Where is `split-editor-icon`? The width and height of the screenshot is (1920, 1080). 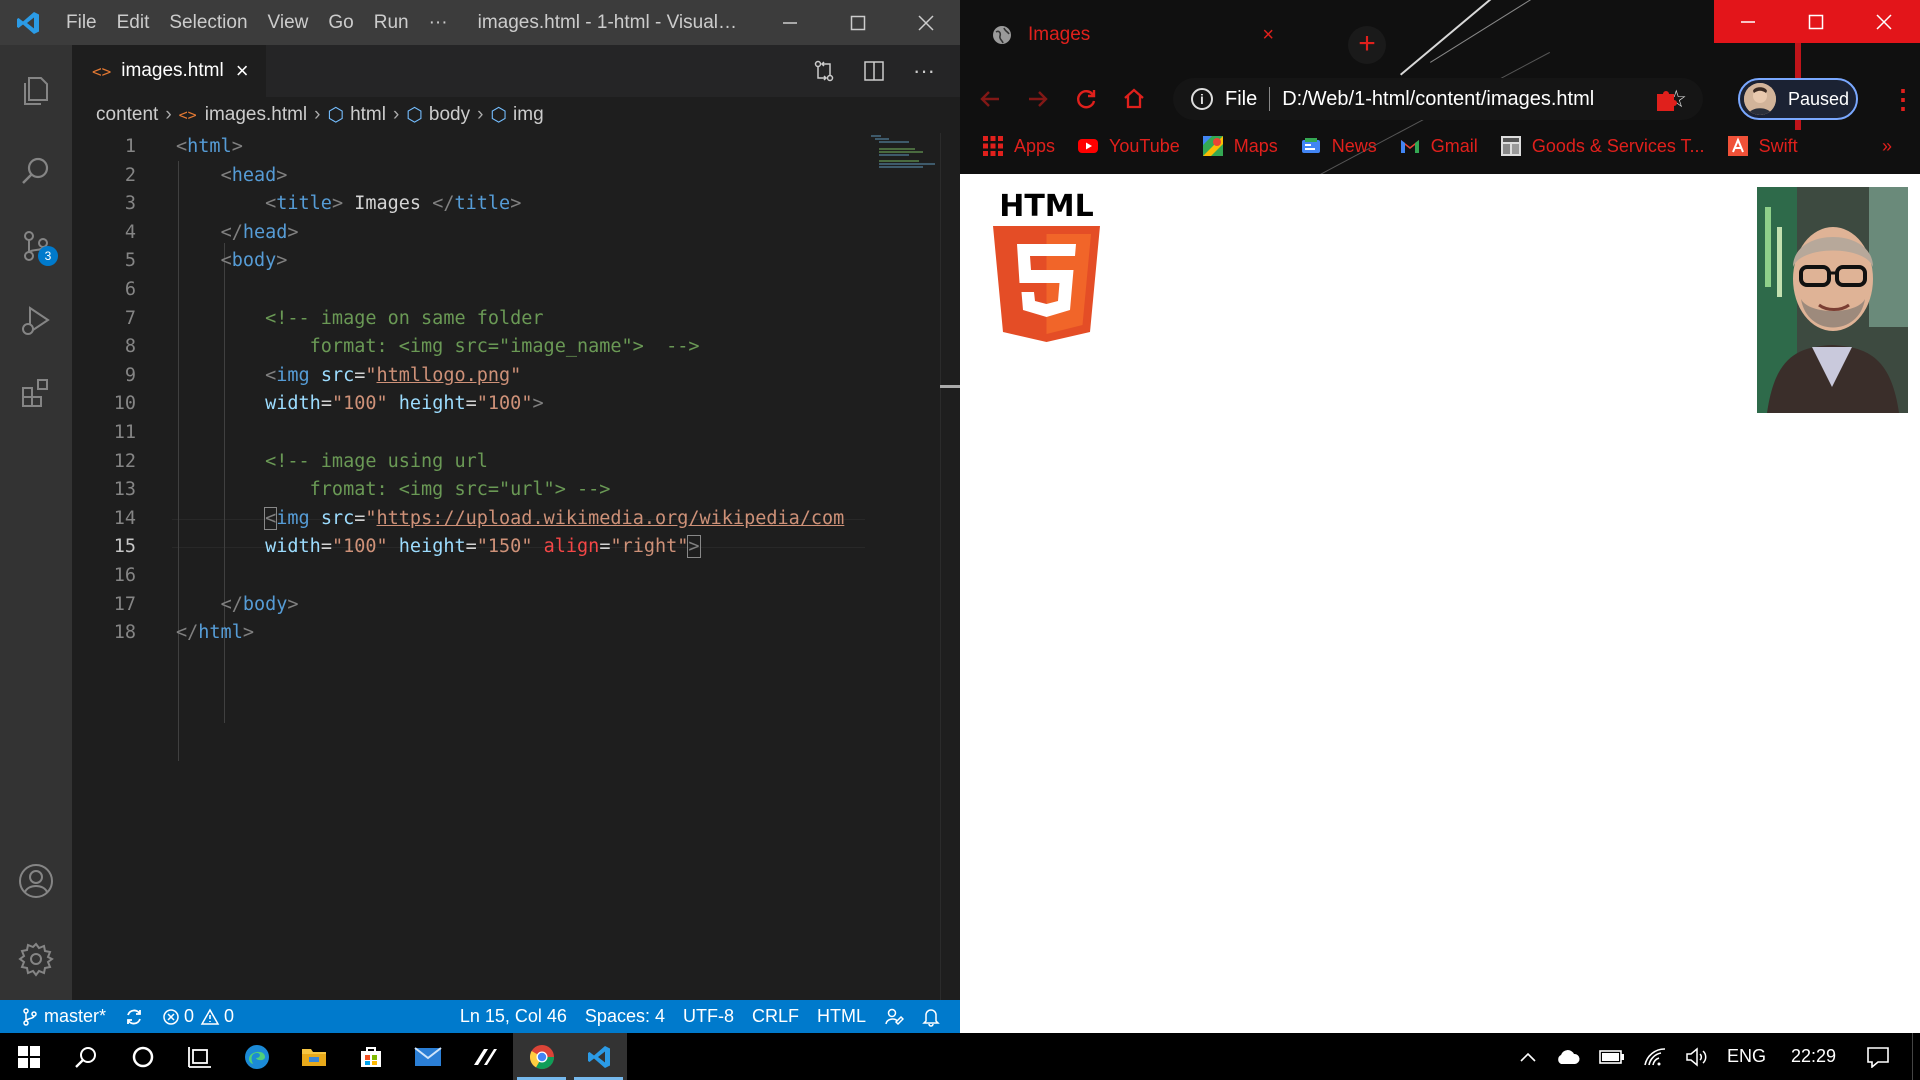
split-editor-icon is located at coordinates (874, 71).